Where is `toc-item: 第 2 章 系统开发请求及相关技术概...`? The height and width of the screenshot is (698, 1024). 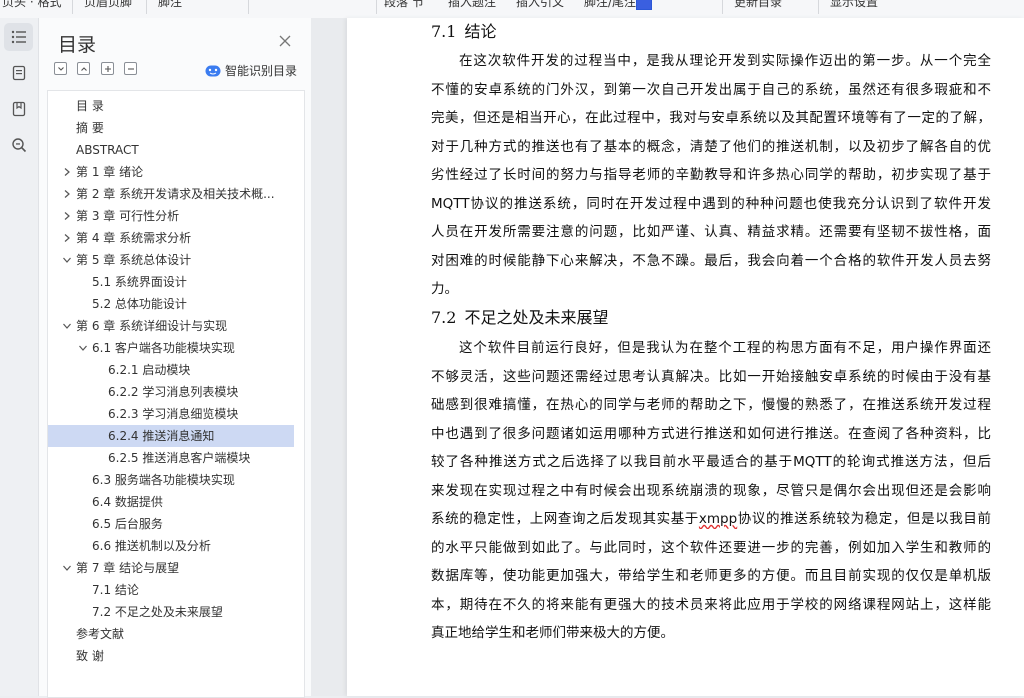
toc-item: 第 2 章 系统开发请求及相关技术概... is located at coordinates (171, 194).